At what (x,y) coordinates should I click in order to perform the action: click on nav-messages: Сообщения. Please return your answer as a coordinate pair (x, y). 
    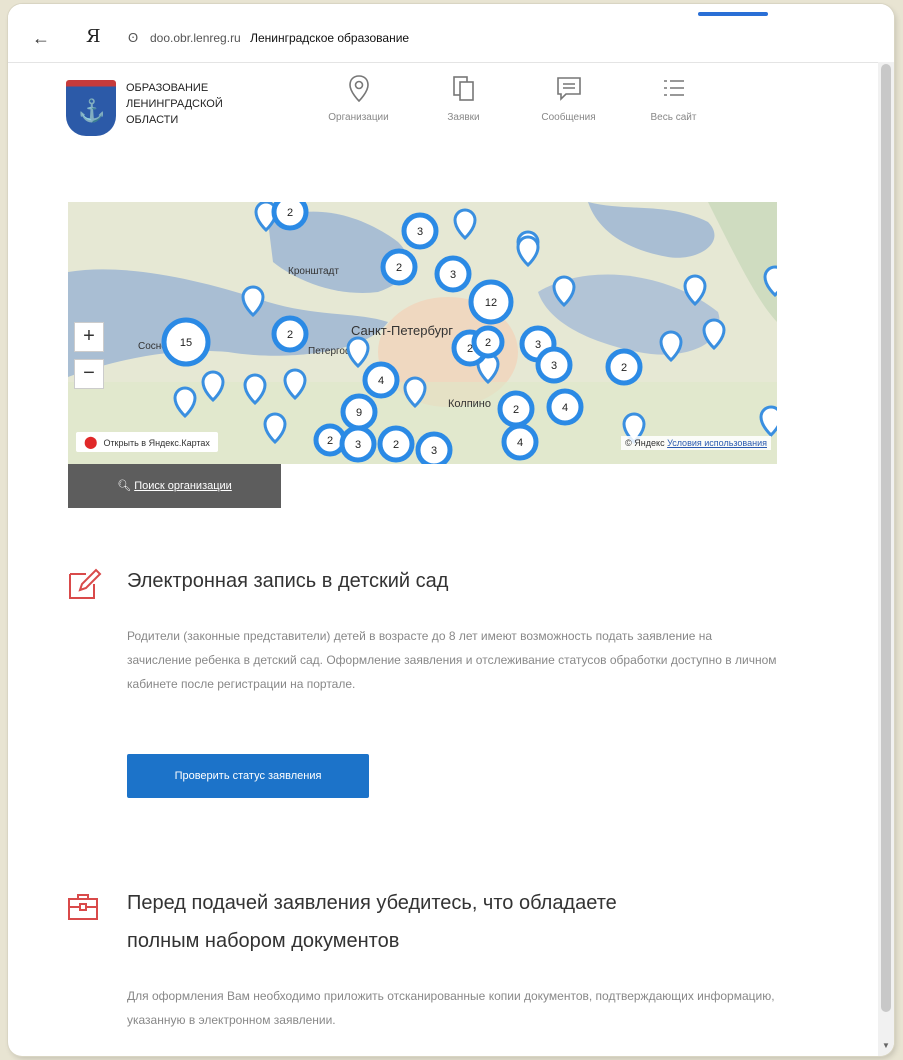
    Looking at the image, I should click on (568, 98).